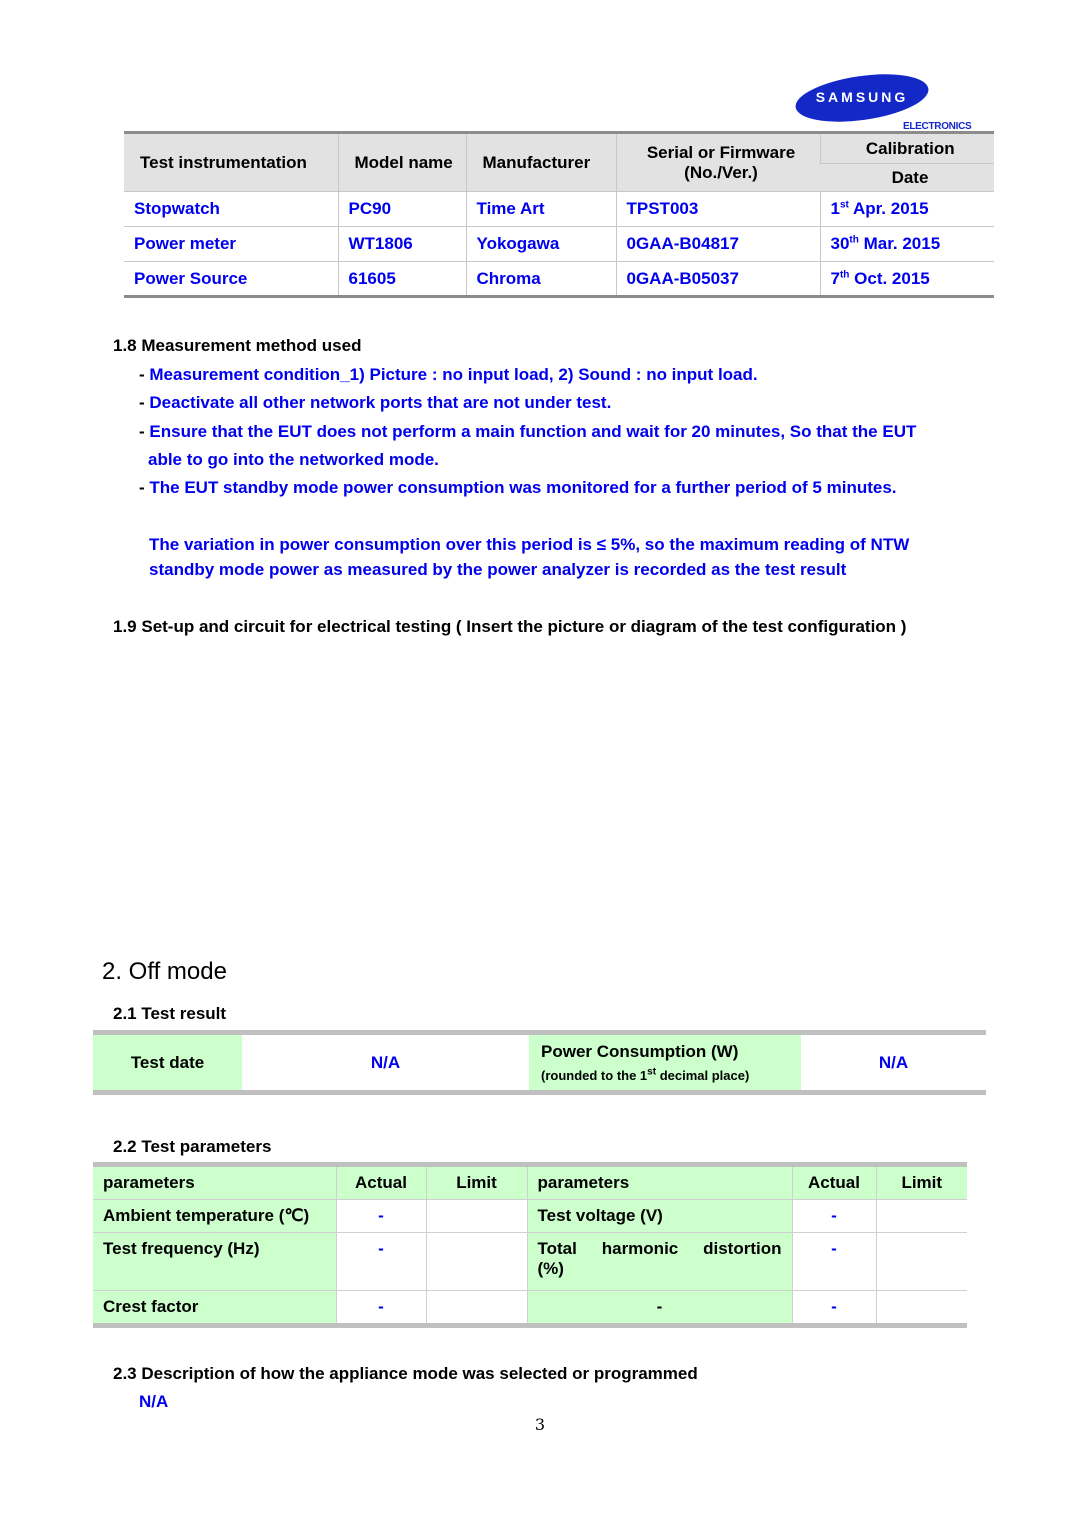 The height and width of the screenshot is (1527, 1080). I want to click on param-name: Total harmonic distortion (%), so click(659, 1261).